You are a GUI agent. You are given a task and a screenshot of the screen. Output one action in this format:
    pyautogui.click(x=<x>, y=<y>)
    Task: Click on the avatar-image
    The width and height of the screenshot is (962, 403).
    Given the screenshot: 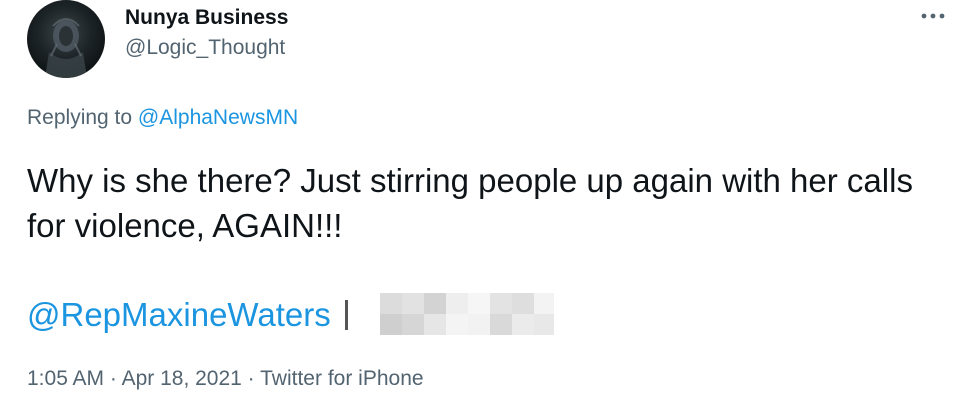 What is the action you would take?
    pyautogui.click(x=66, y=48)
    